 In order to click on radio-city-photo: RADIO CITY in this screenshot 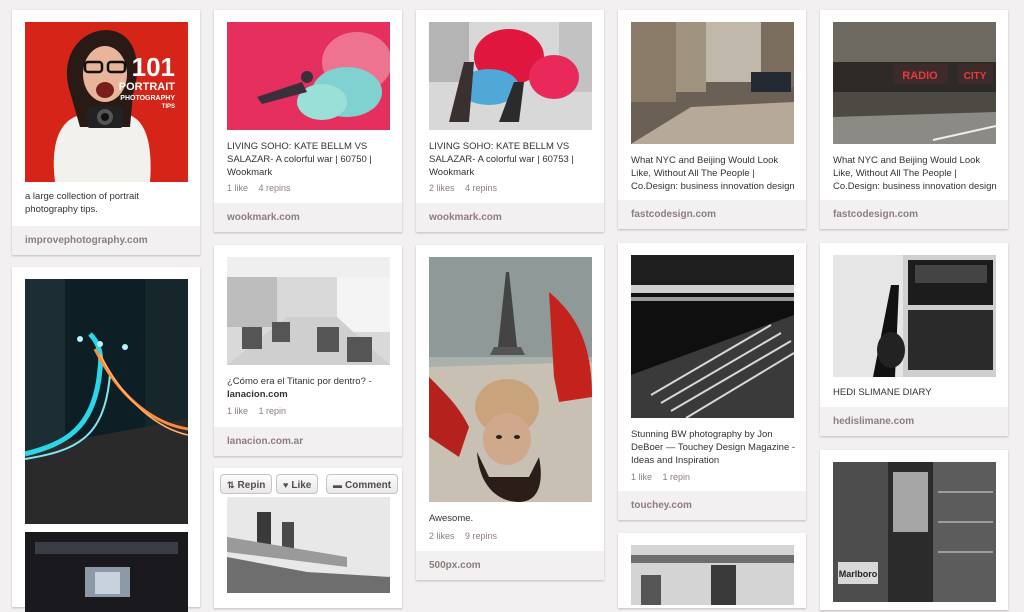, I will do `click(914, 83)`.